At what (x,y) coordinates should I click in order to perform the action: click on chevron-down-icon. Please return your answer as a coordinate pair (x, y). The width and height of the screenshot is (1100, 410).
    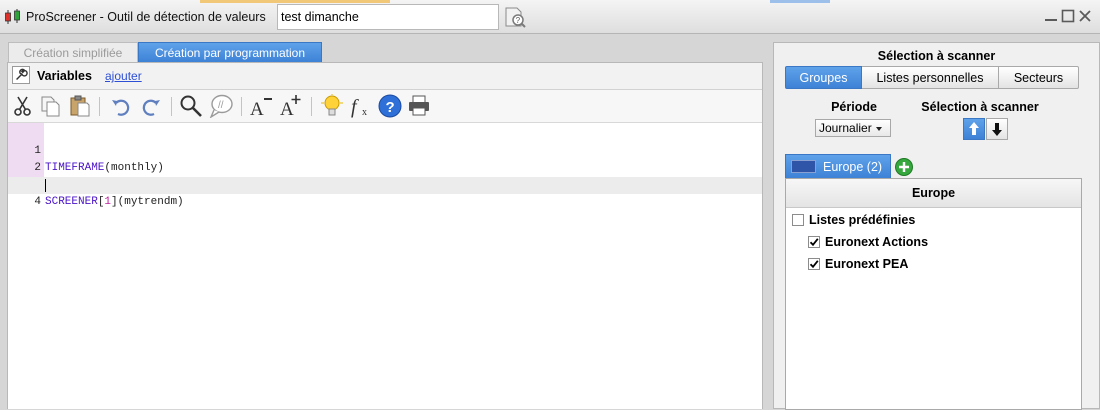
    Looking at the image, I should click on (878, 128).